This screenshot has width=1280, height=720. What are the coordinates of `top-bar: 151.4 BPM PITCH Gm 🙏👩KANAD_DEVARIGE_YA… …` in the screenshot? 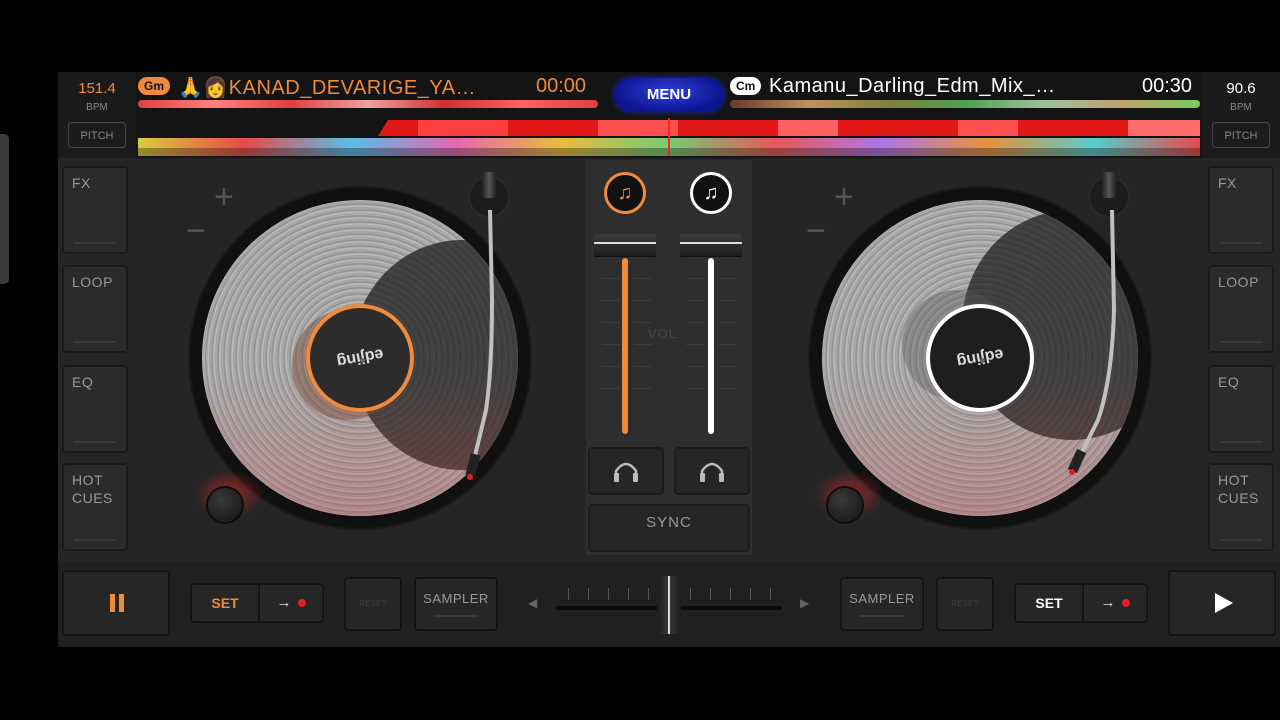 It's located at (669, 115).